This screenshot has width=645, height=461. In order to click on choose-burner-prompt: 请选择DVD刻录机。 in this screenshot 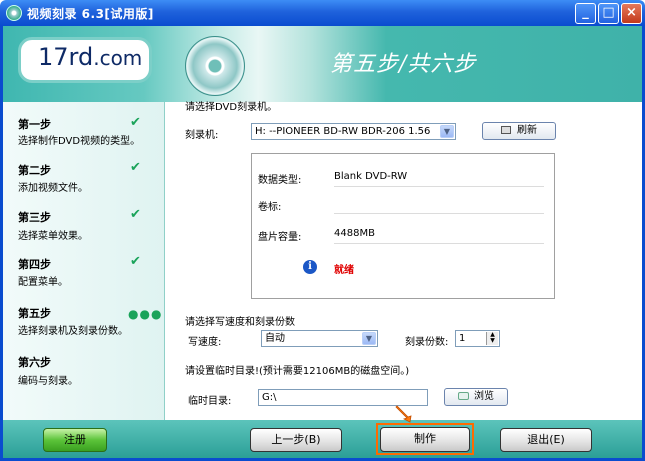, I will do `click(231, 107)`.